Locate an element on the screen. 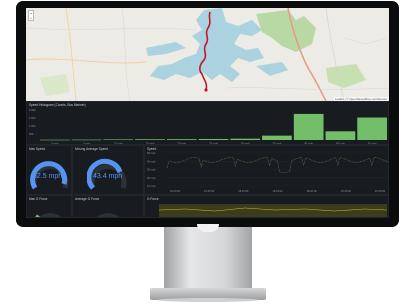 Image resolution: width=411 pixels, height=304 pixels. x-tick-label: 15:25:00 is located at coordinates (346, 191).